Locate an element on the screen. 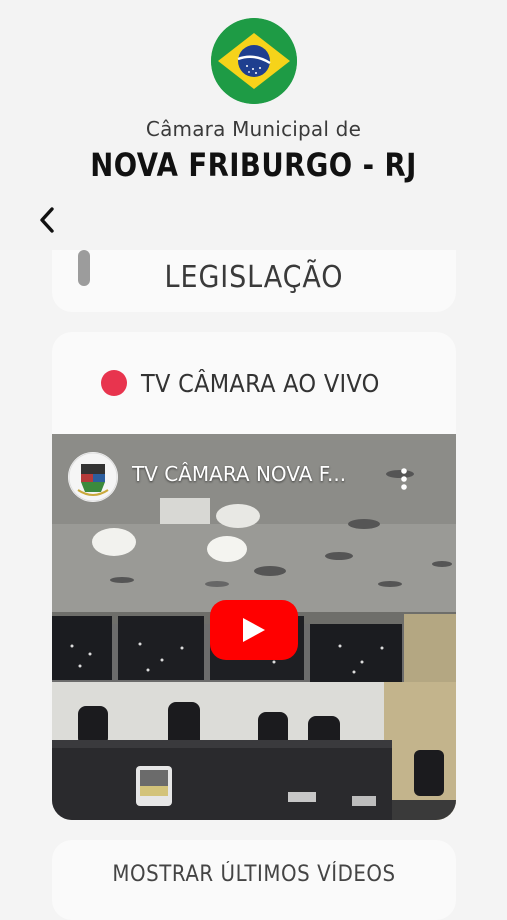 Image resolution: width=507 pixels, height=920 pixels. header-title: NOVA FRIBURGO - RJ is located at coordinates (253, 165).